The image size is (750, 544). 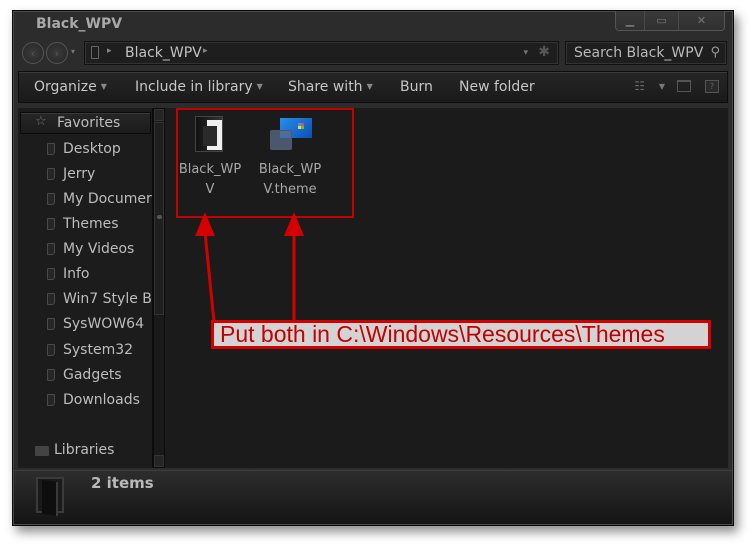 I want to click on address-dropdown-icon: ▾, so click(x=525, y=53).